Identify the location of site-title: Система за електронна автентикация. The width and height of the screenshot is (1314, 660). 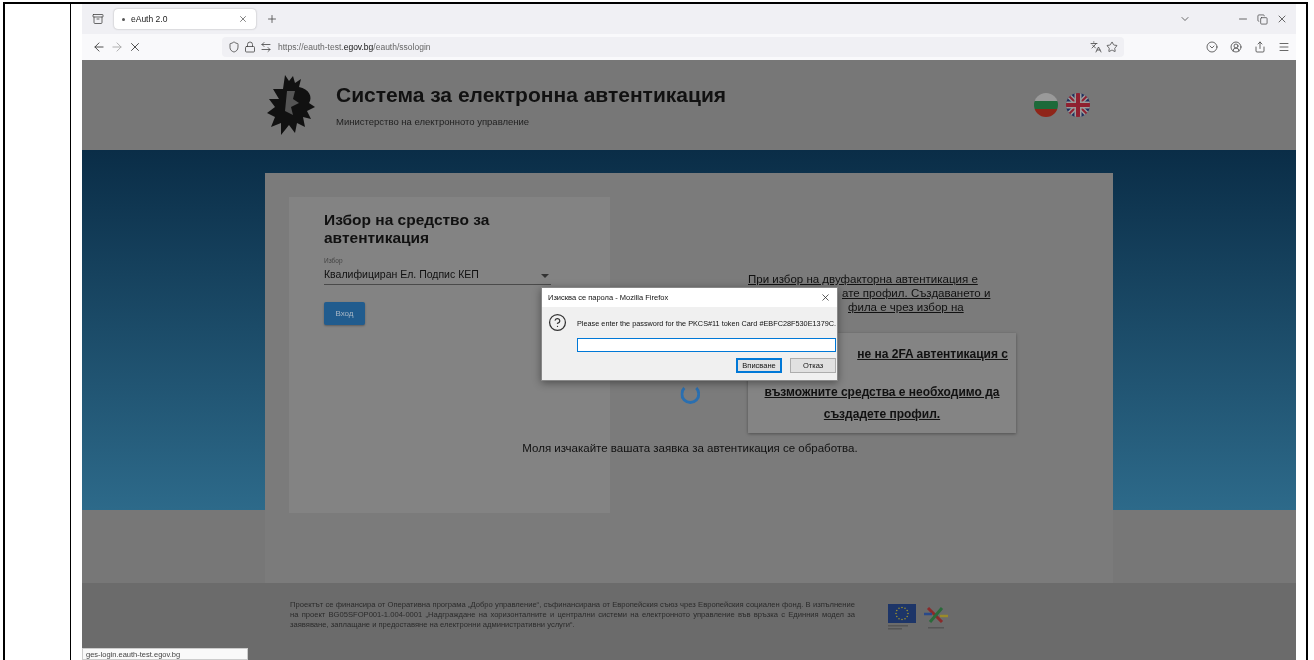
(531, 95).